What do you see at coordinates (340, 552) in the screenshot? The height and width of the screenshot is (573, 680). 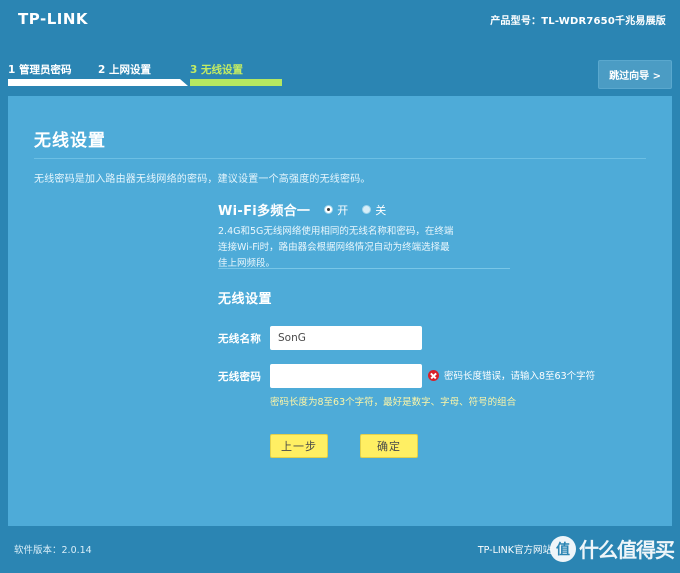 I see `page-footer: 软件版本：2.0.14 TP-LINK官方网站 值 什么值得买` at bounding box center [340, 552].